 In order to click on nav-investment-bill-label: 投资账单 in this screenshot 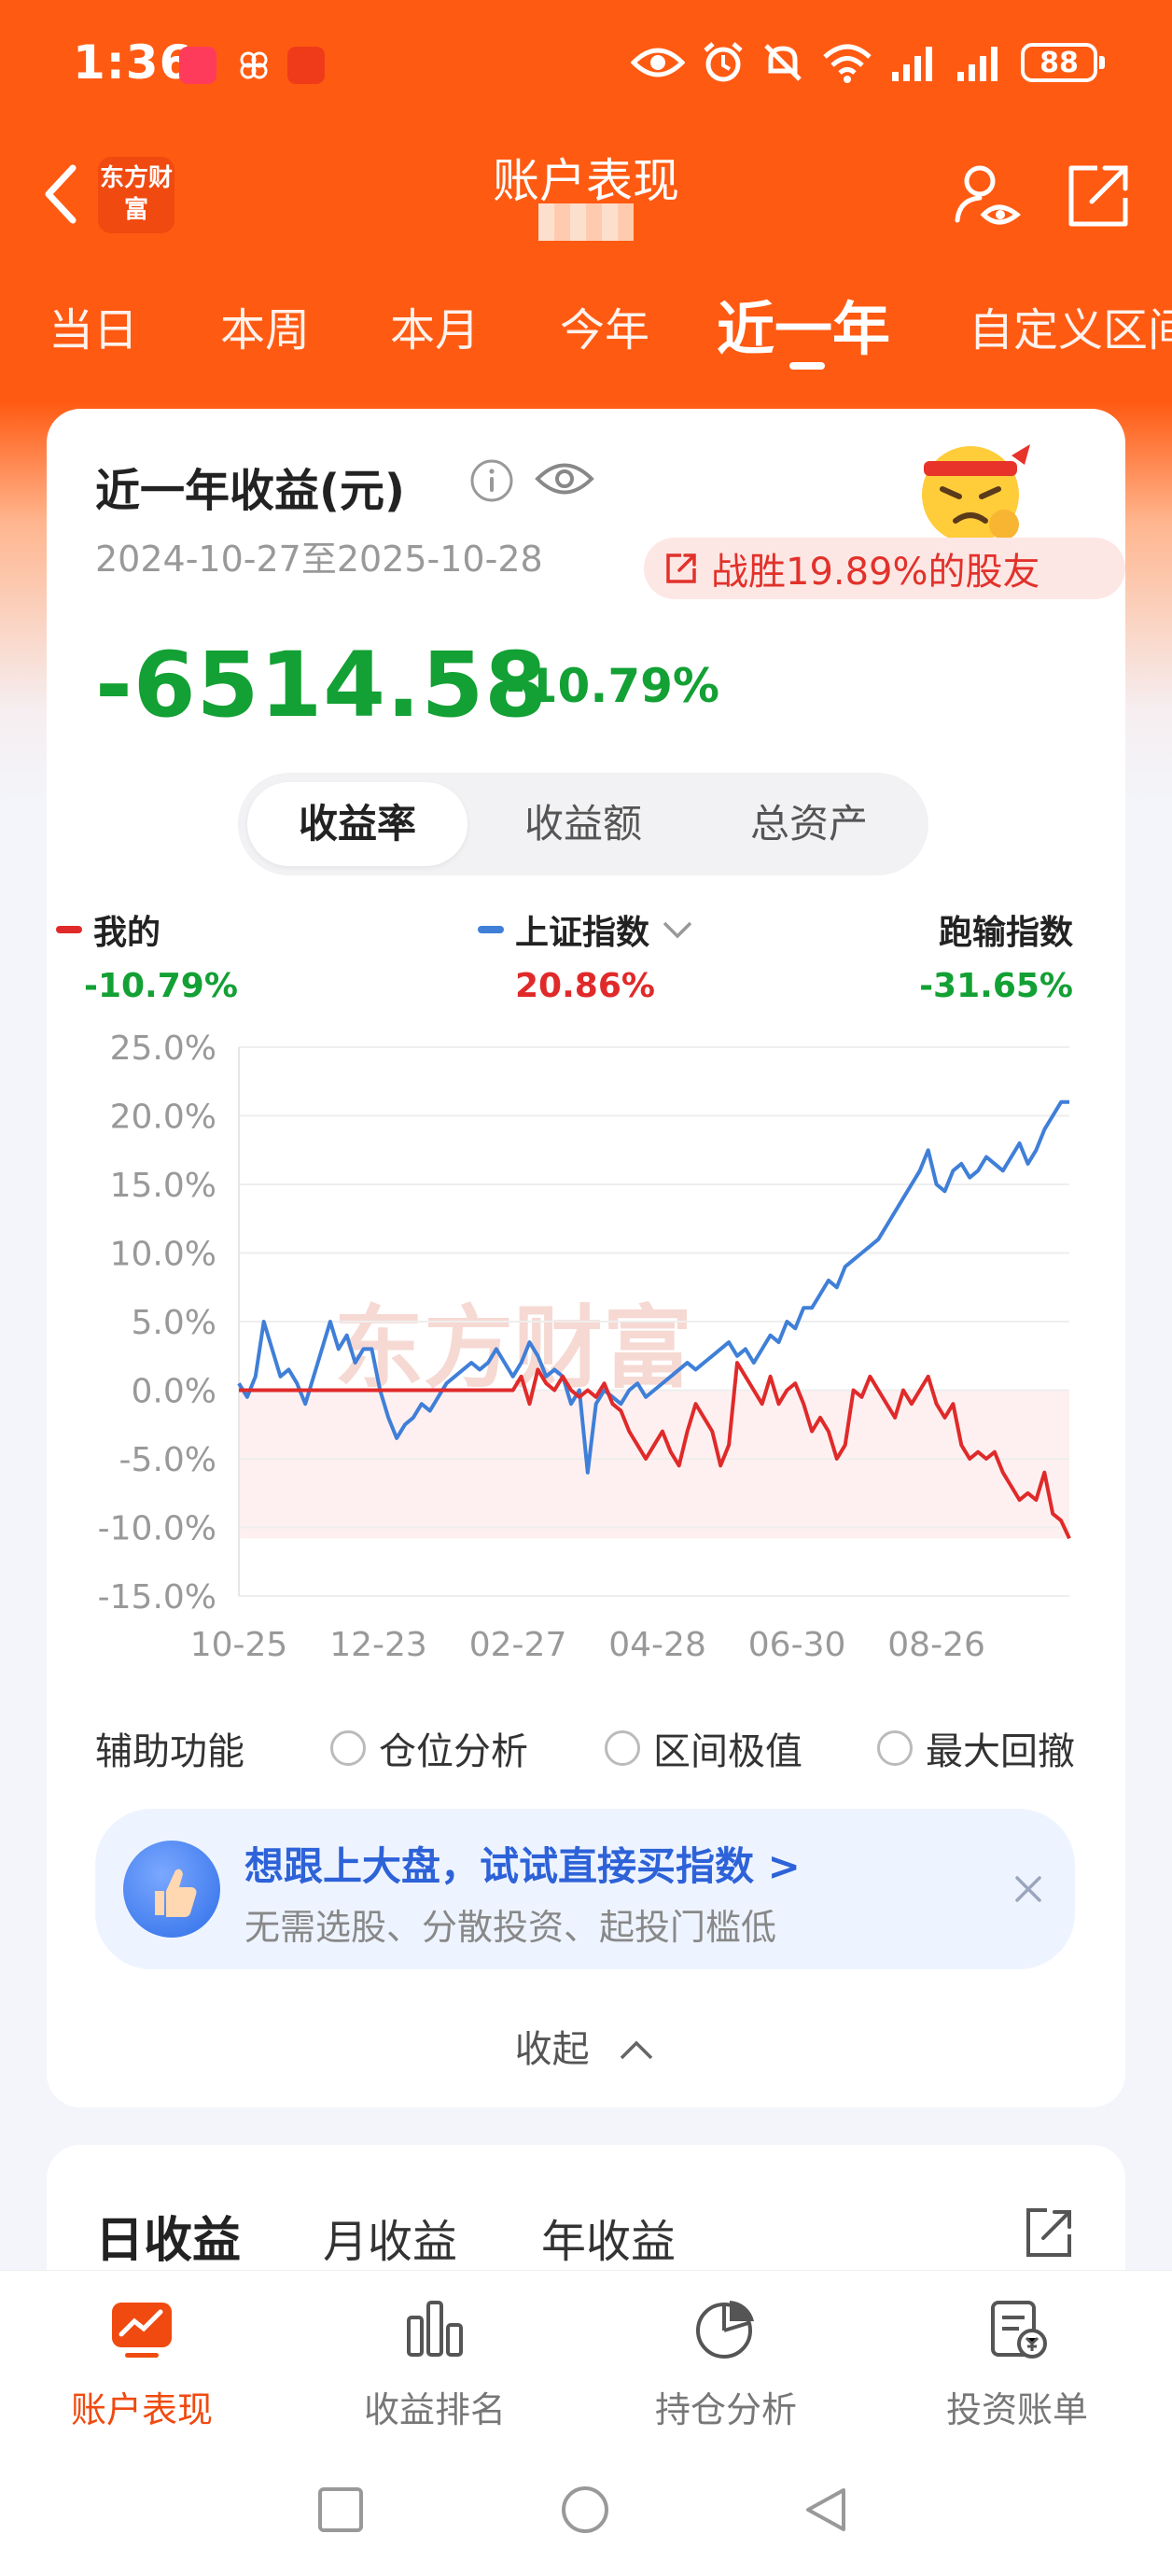, I will do `click(1016, 2409)`.